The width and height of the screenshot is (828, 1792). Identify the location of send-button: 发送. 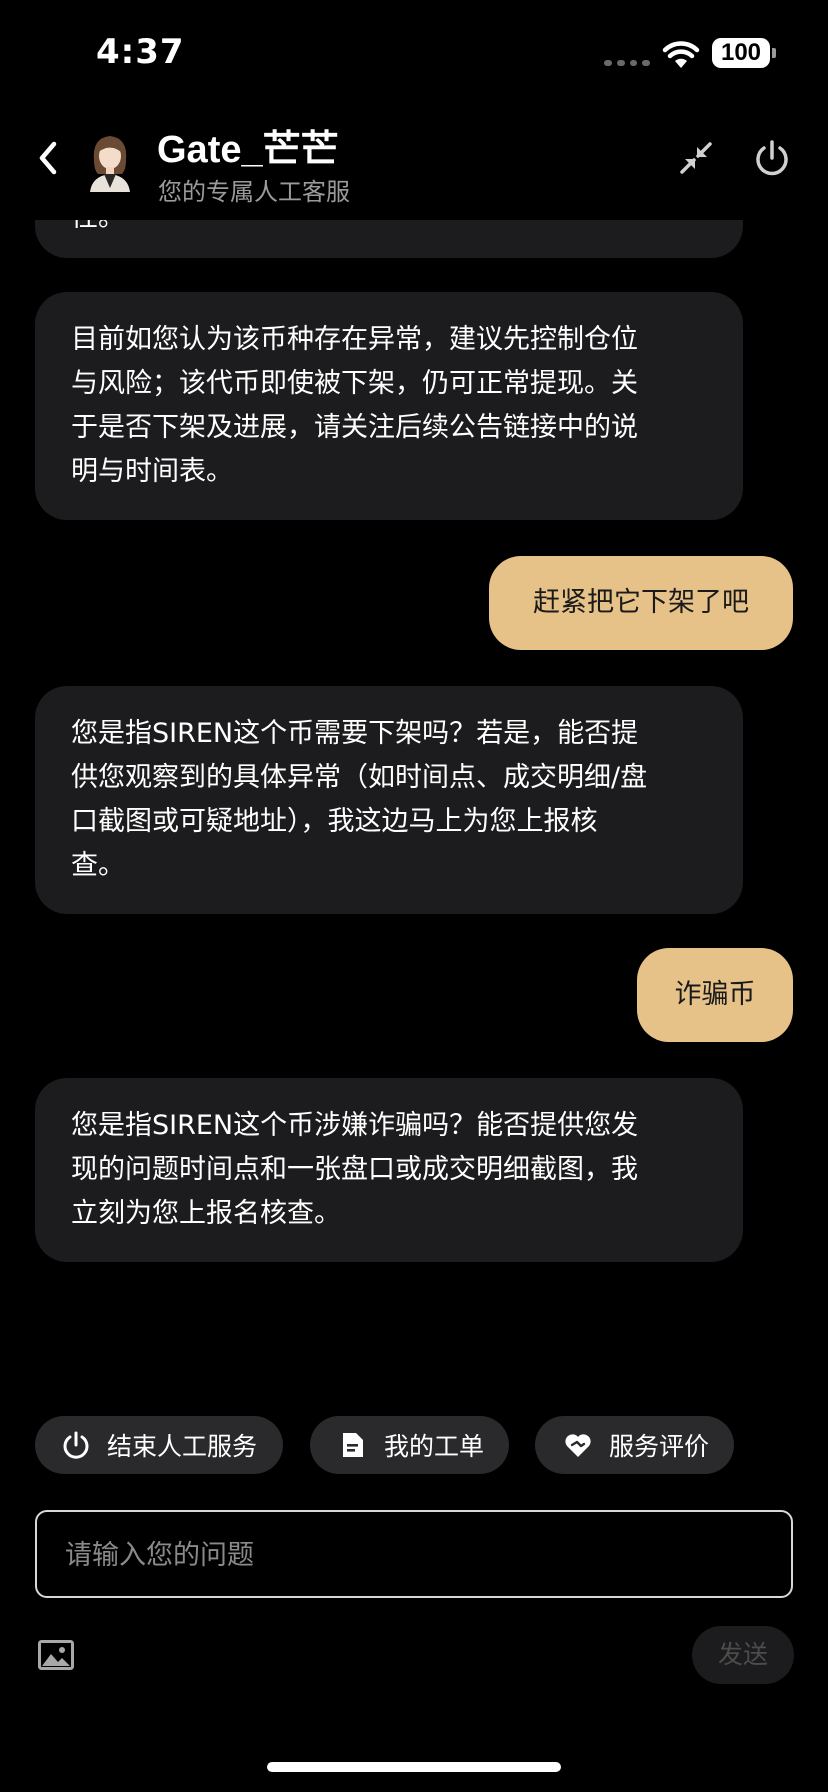
(743, 1655).